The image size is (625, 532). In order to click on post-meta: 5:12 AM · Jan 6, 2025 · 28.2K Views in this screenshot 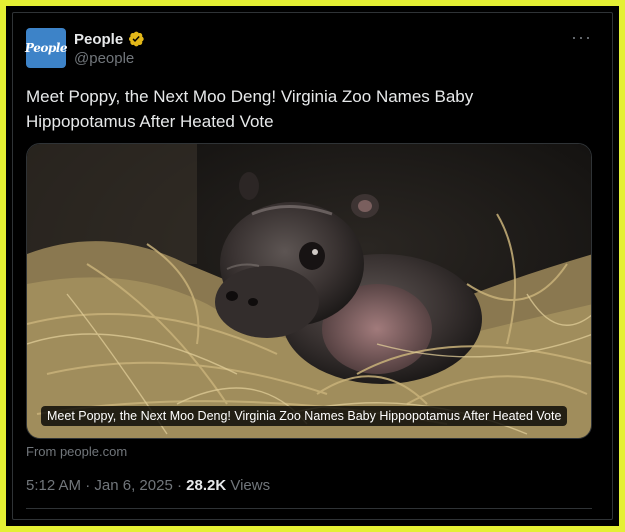, I will do `click(148, 485)`.